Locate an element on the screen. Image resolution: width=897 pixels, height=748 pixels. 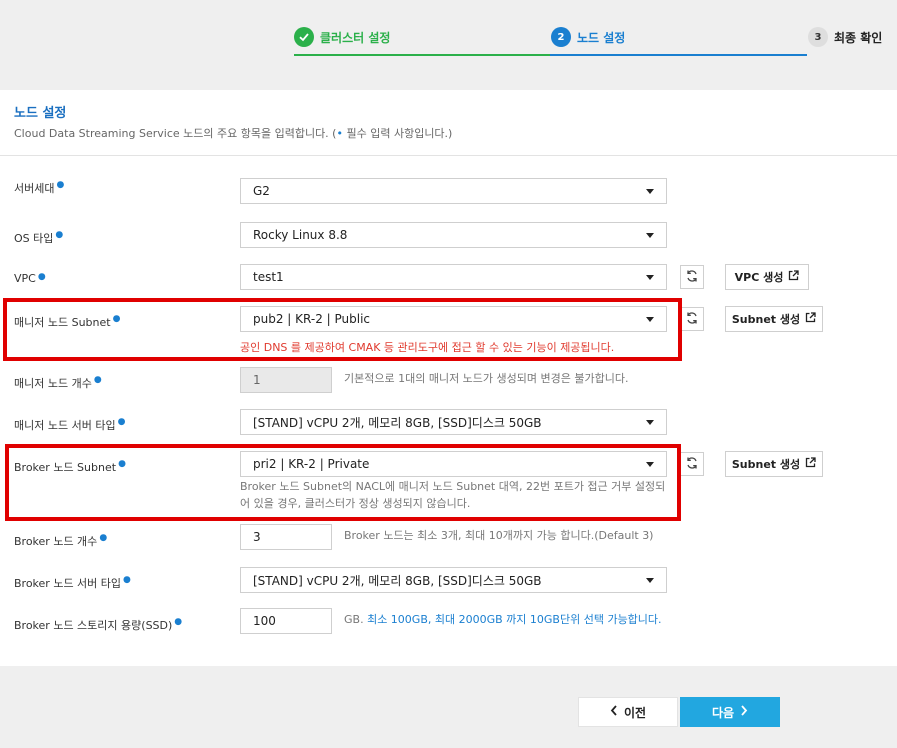
broker-count-input: 3 is located at coordinates (286, 537).